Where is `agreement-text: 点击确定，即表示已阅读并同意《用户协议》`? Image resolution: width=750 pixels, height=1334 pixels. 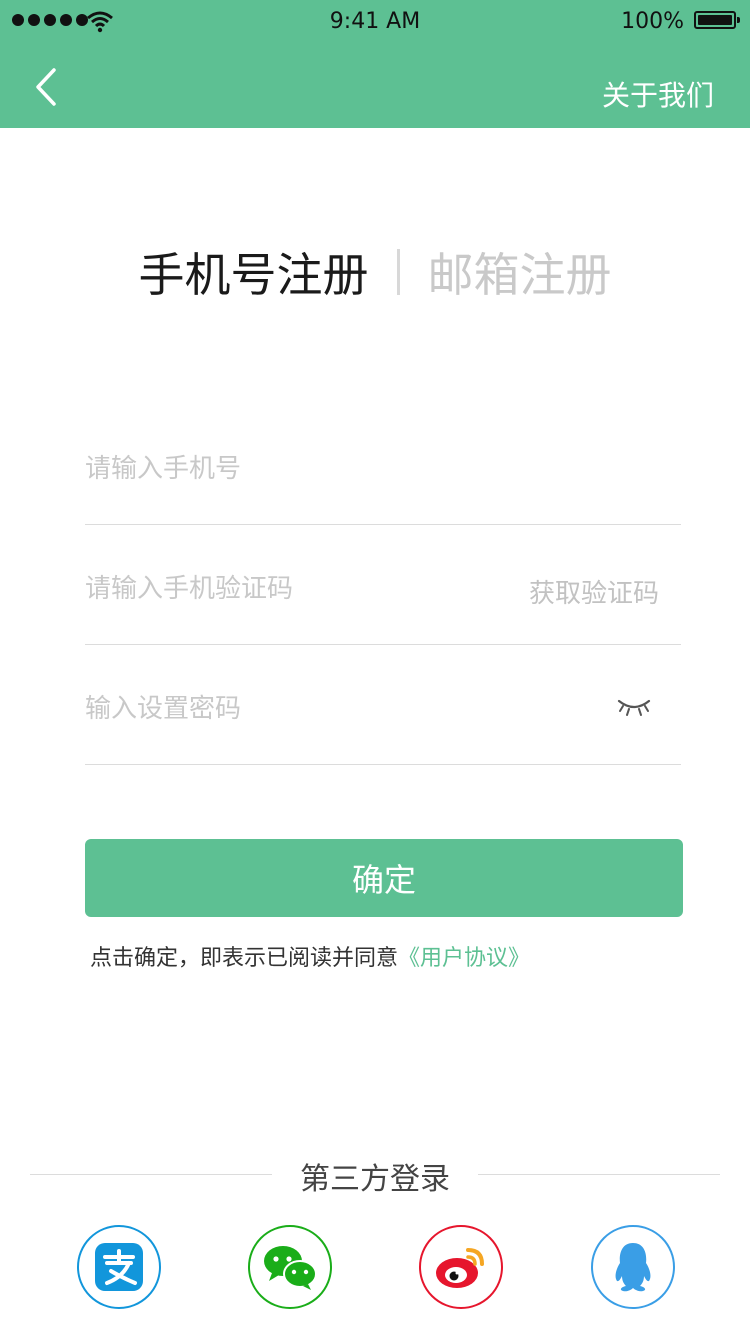 agreement-text: 点击确定，即表示已阅读并同意《用户协议》 is located at coordinates (310, 956).